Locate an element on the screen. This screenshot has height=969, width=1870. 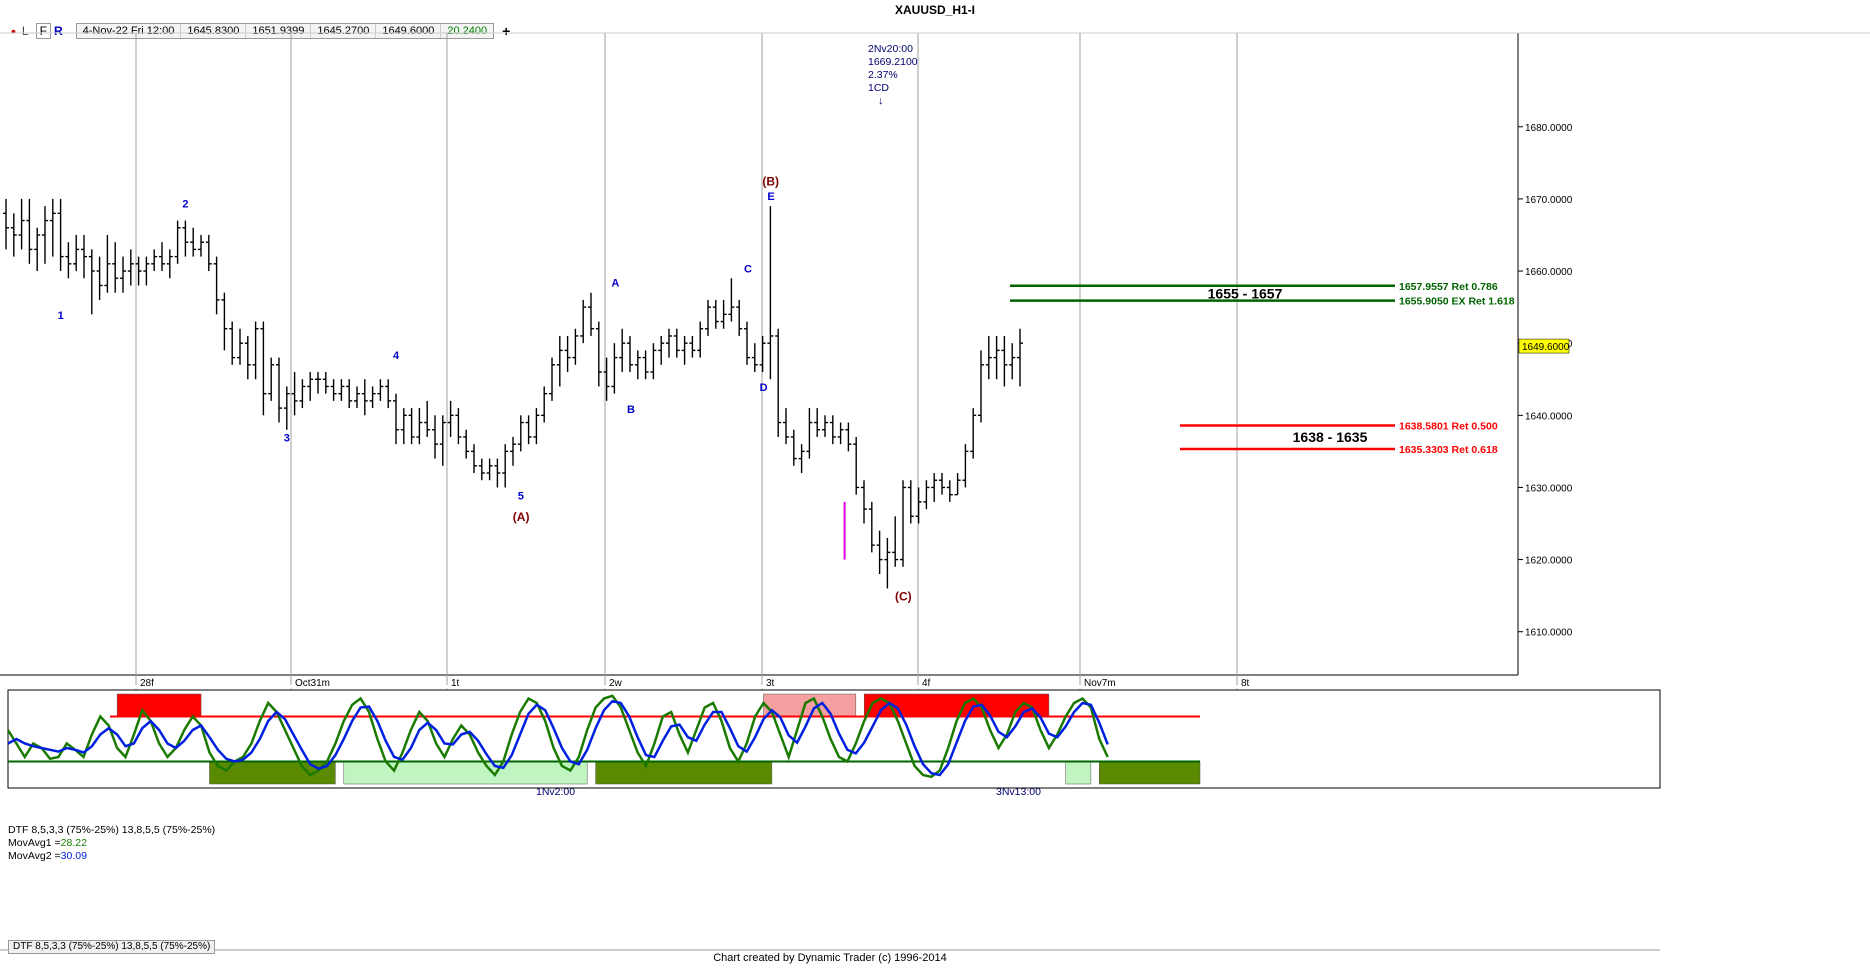
zone-label: 1655 - 1657 is located at coordinates (1245, 293).